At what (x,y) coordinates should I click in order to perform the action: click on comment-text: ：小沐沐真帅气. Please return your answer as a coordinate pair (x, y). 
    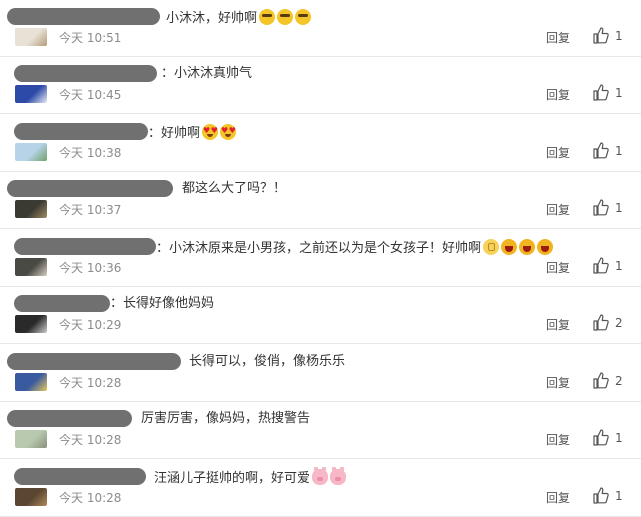
    Looking at the image, I should click on (206, 74).